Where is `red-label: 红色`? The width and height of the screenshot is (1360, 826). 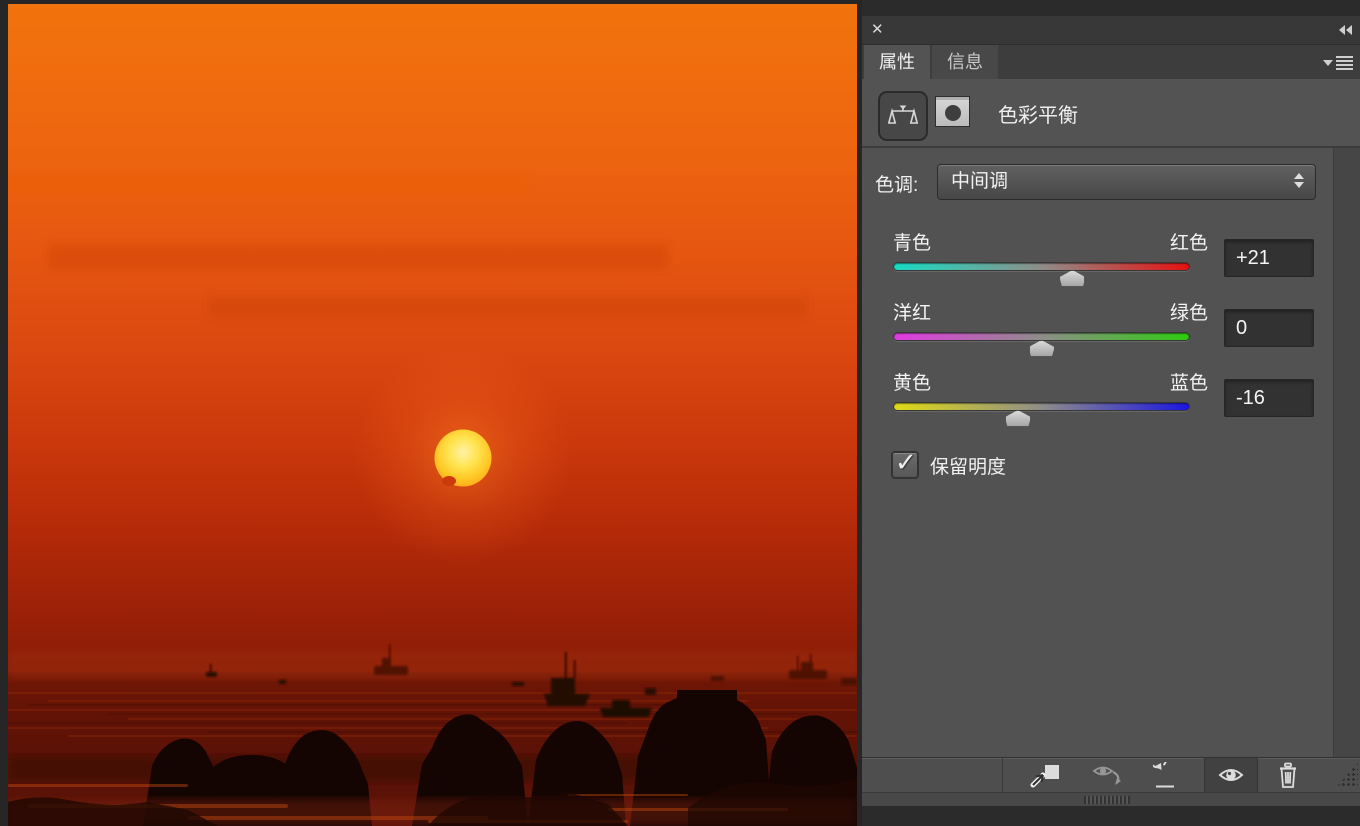
red-label: 红色 is located at coordinates (1188, 243).